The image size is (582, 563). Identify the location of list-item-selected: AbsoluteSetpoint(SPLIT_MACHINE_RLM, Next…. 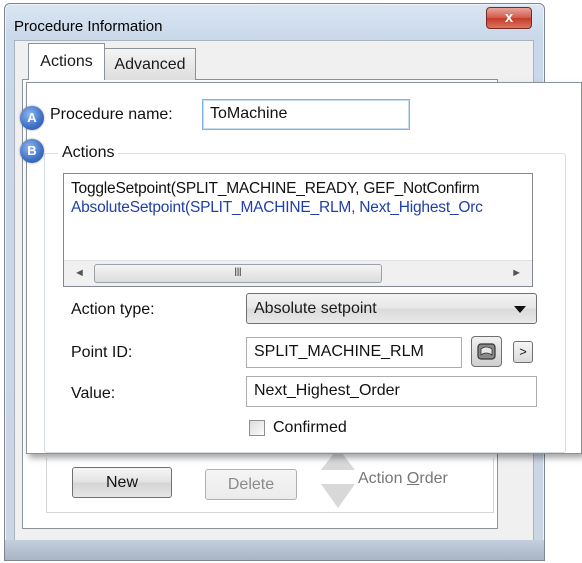
(277, 208).